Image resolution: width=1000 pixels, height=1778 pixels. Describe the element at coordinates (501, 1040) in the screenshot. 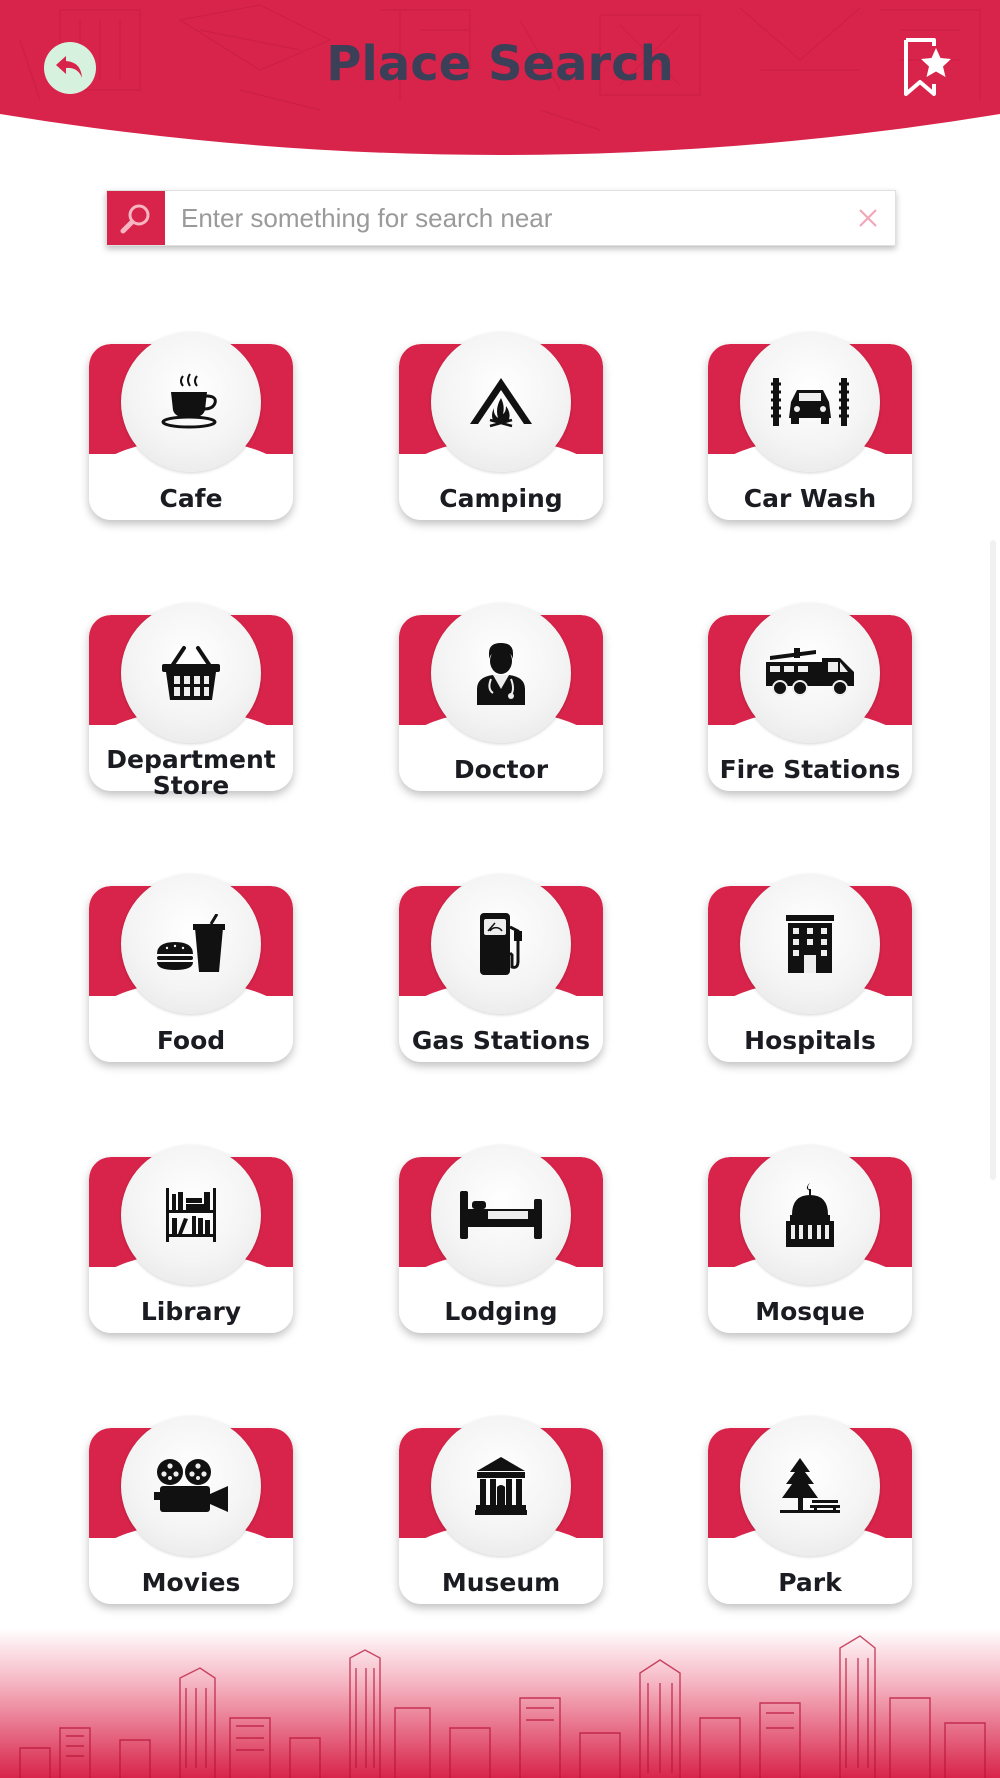

I see `category-label: Gas Stations` at that location.